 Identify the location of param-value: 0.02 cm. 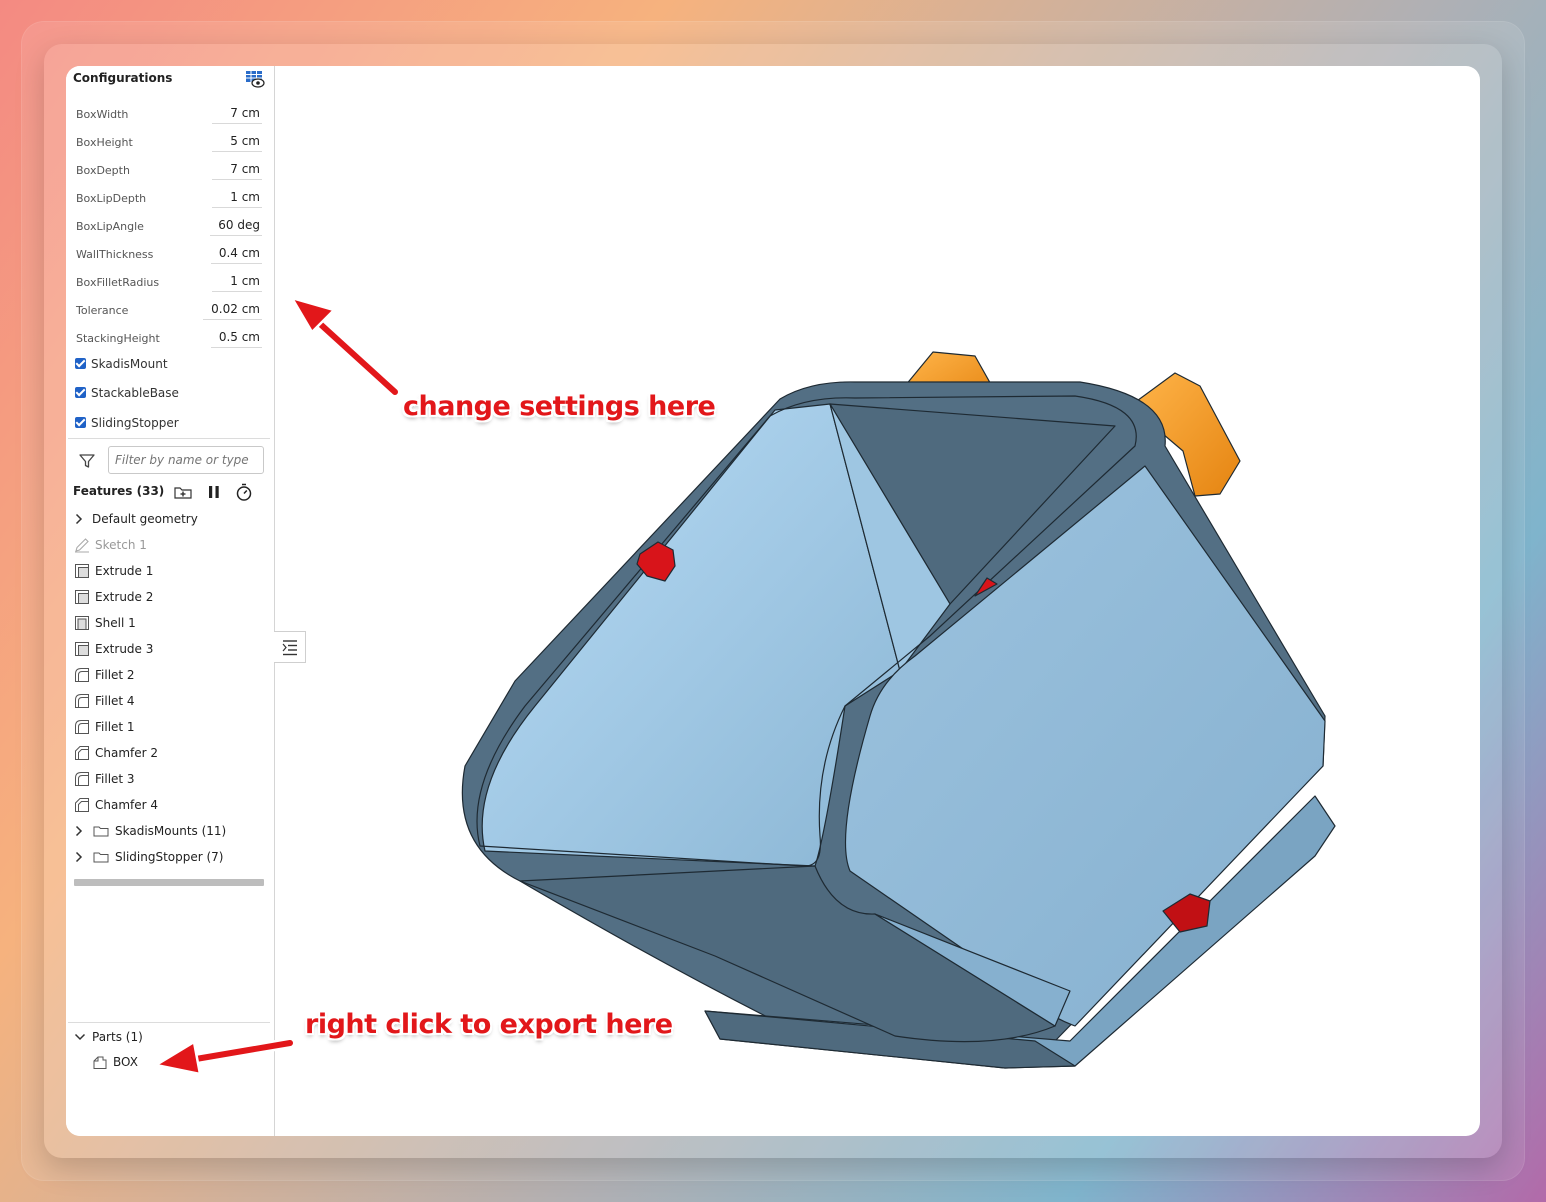
(232, 311).